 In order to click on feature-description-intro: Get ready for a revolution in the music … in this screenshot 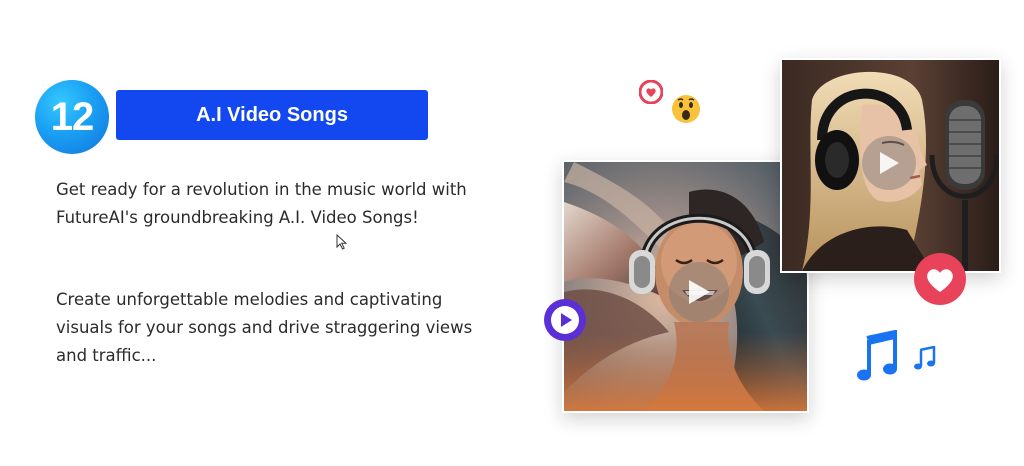, I will do `click(261, 203)`.